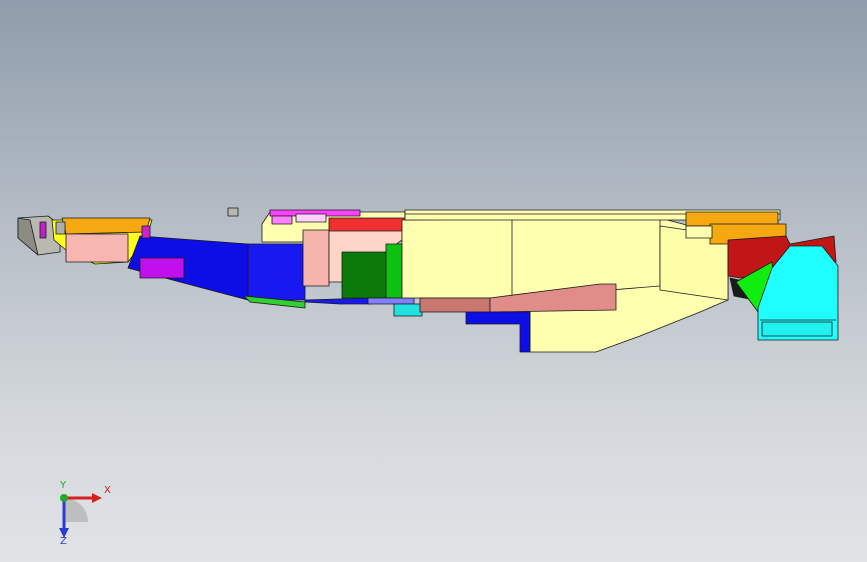  I want to click on orientation-triad: X Y Z, so click(80, 513).